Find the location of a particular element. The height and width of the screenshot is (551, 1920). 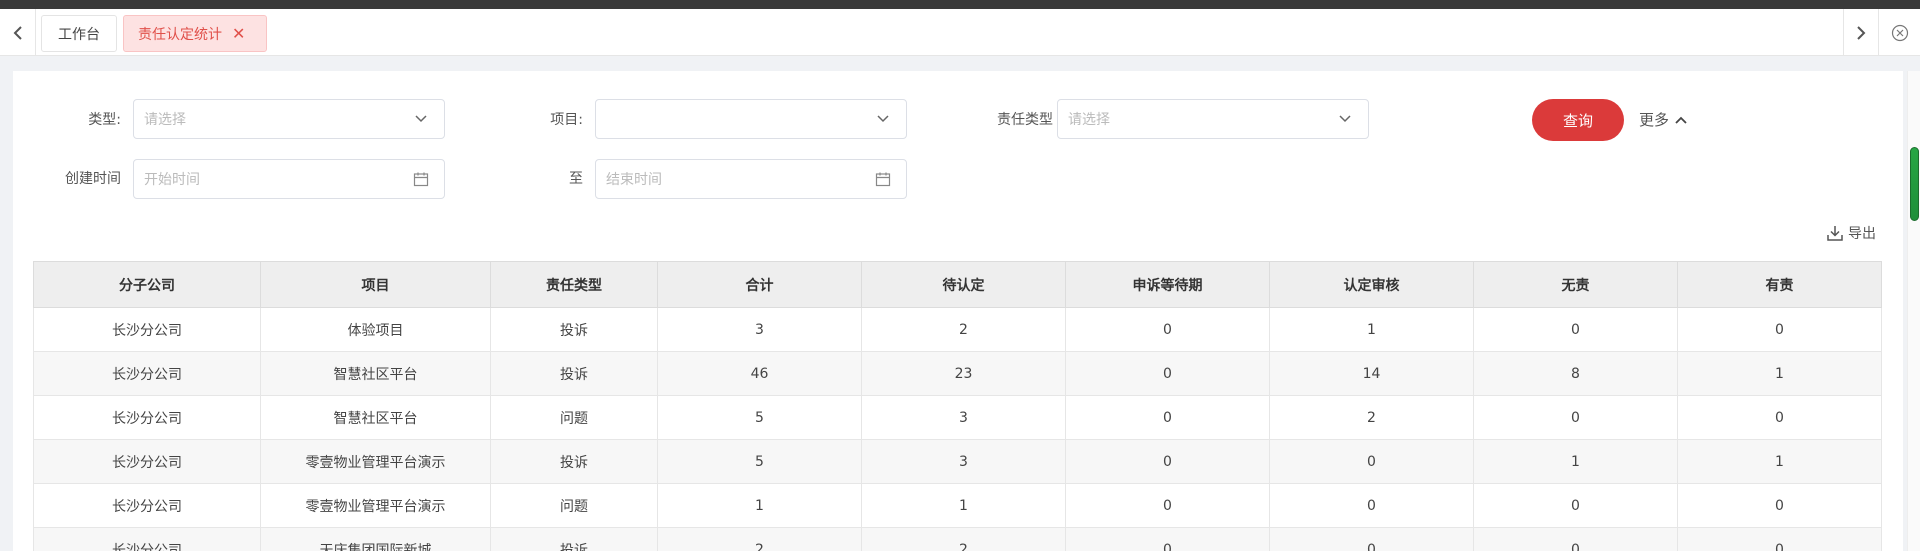

tab-close-icon: ✕ is located at coordinates (238, 33).